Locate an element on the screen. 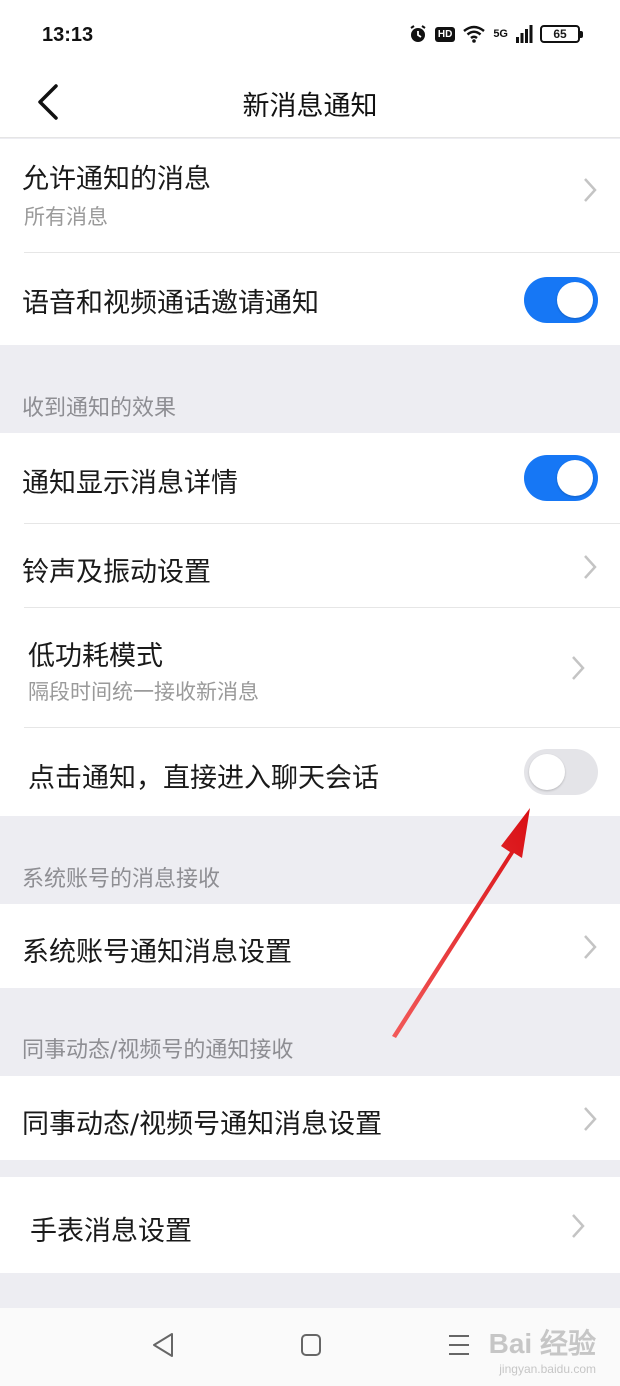 This screenshot has width=620, height=1386. watch-settings-label: 手表消息设置 is located at coordinates (111, 1231).